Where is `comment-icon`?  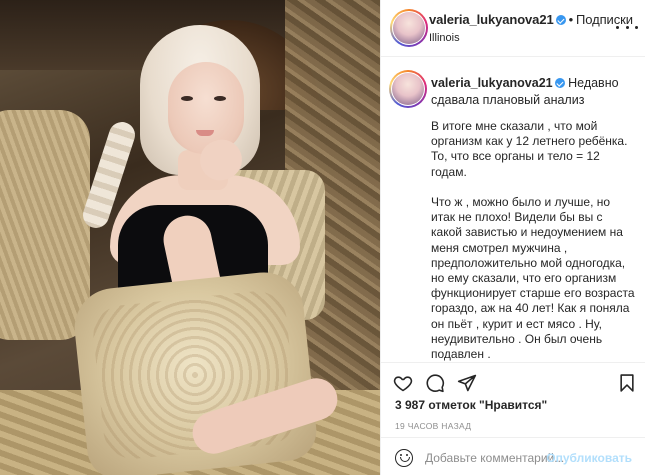
comment-icon is located at coordinates (435, 383).